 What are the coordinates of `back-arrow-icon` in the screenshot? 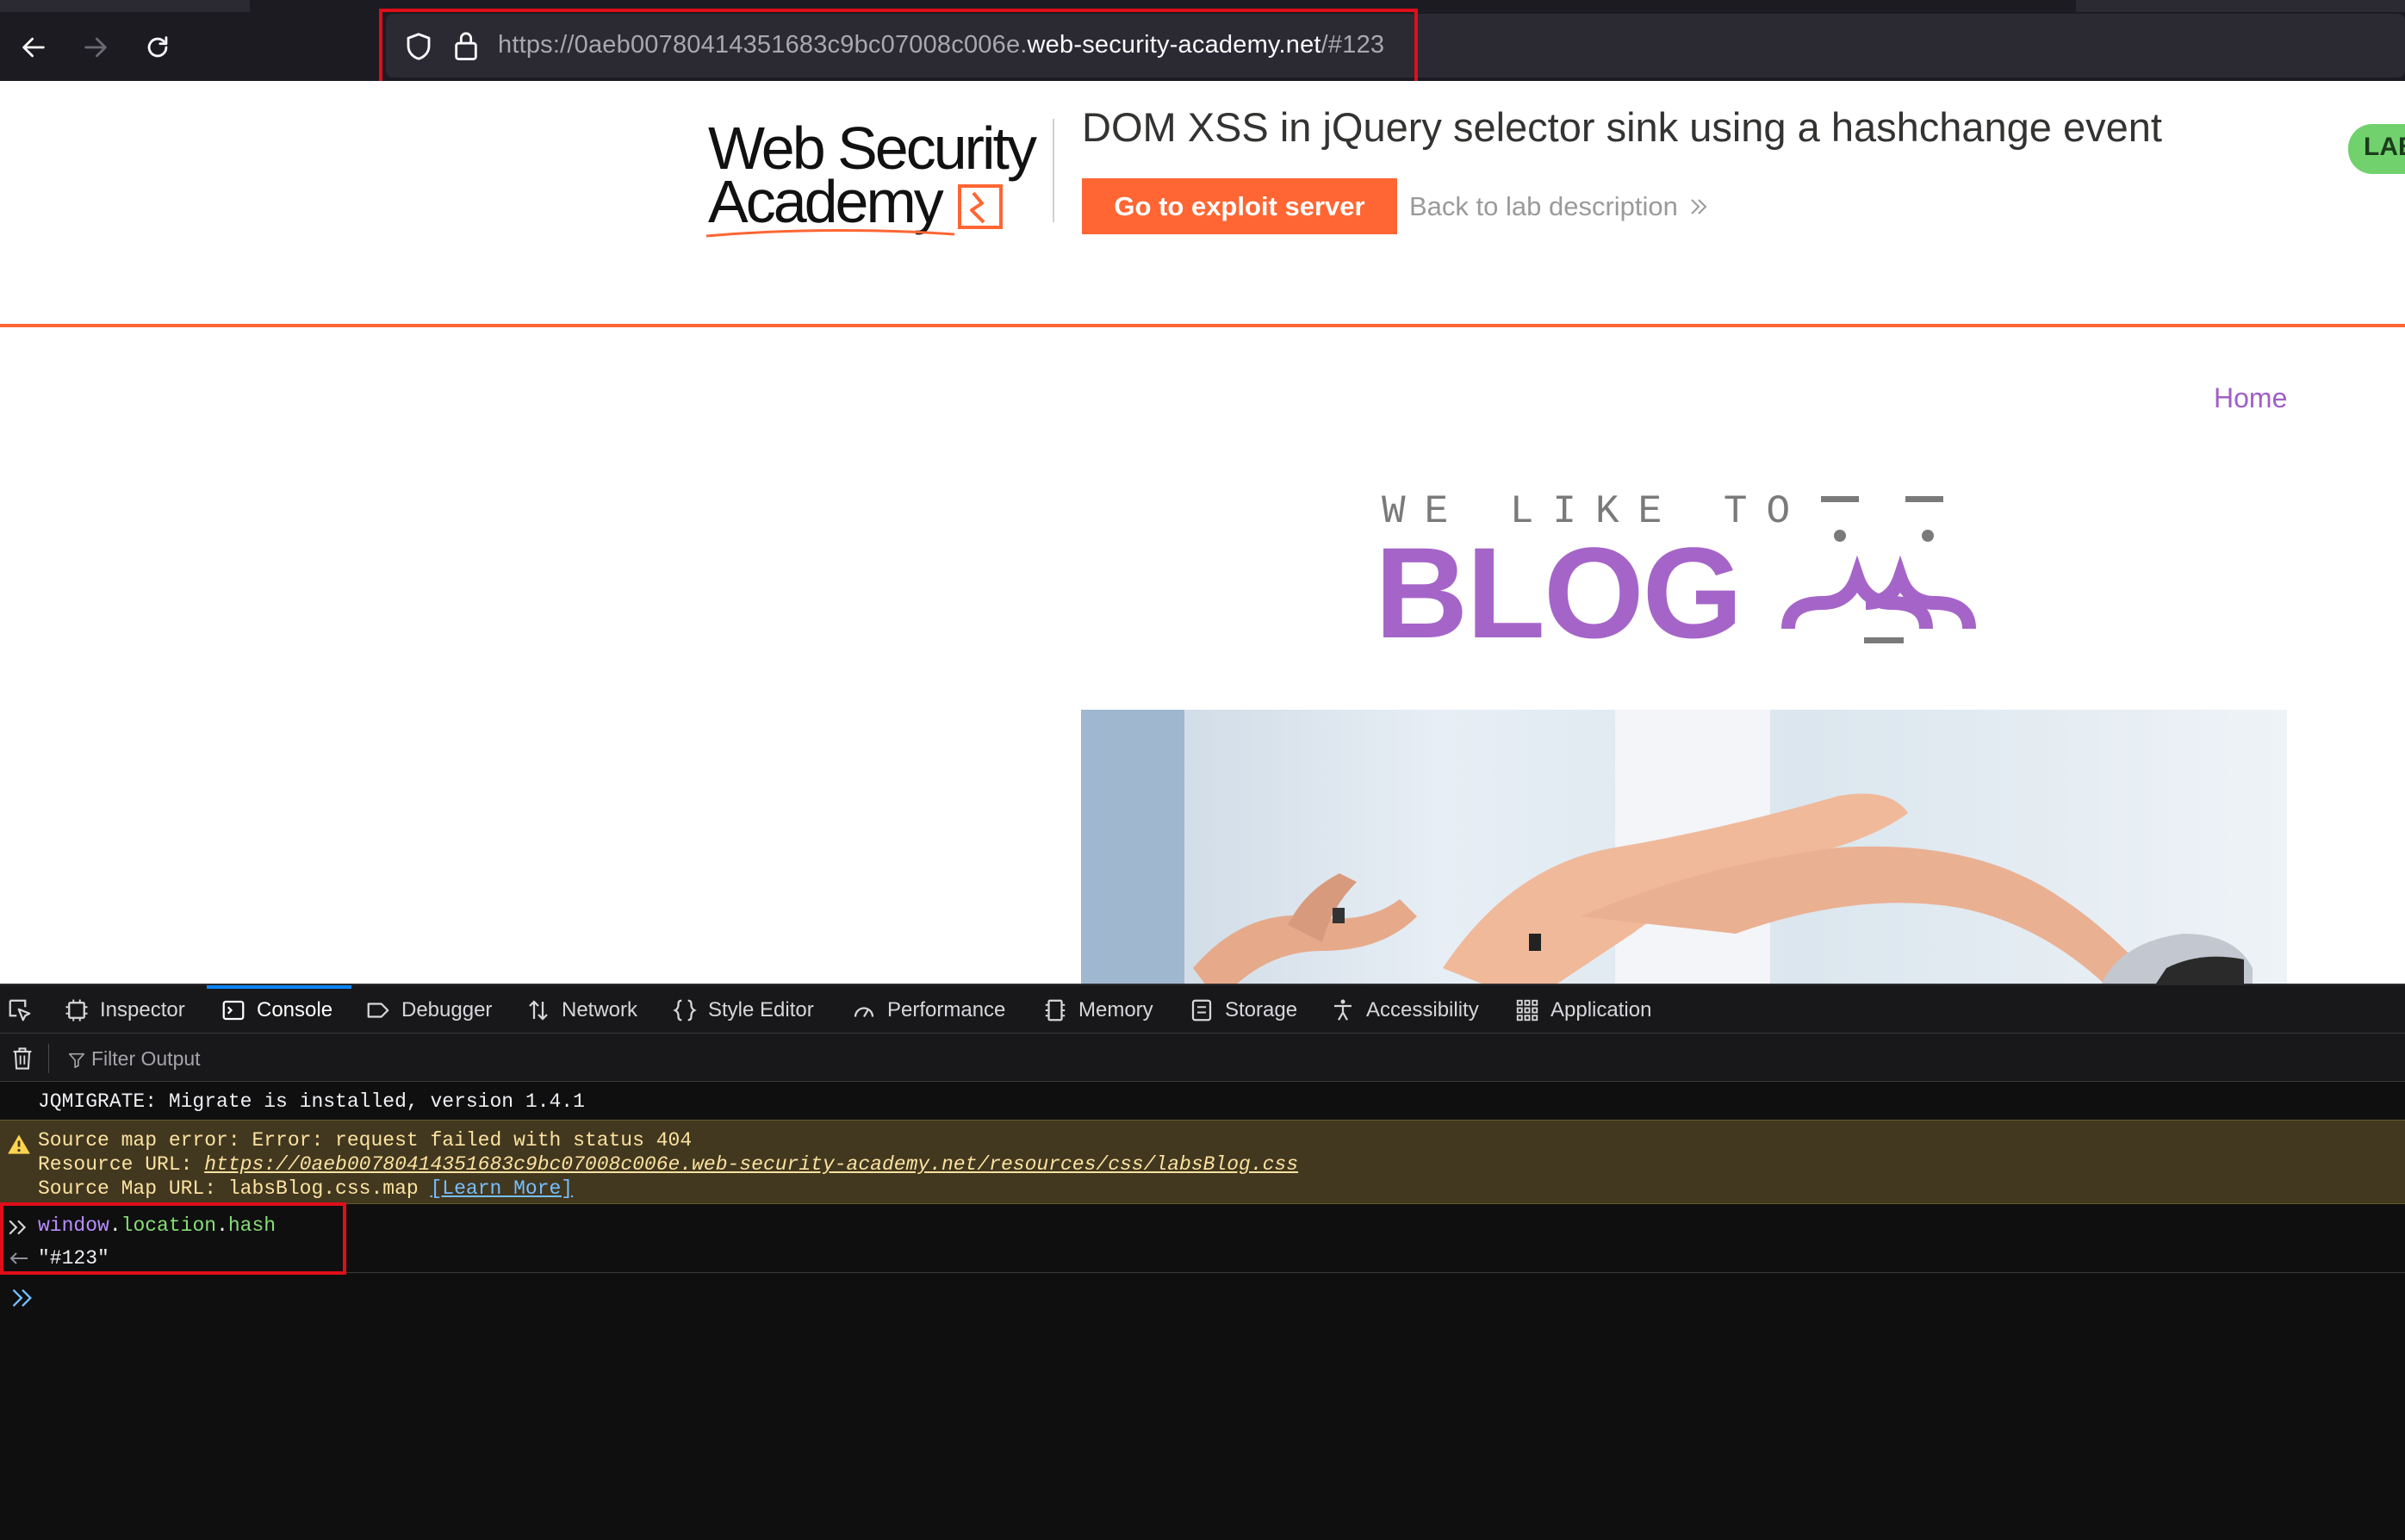 It's located at (33, 47).